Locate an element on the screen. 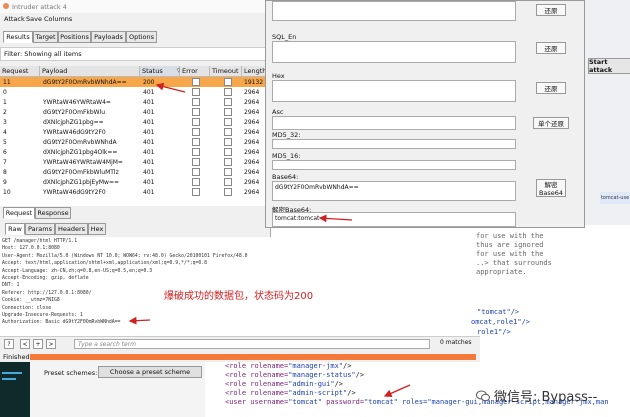  arrow-auth is located at coordinates (139, 320).